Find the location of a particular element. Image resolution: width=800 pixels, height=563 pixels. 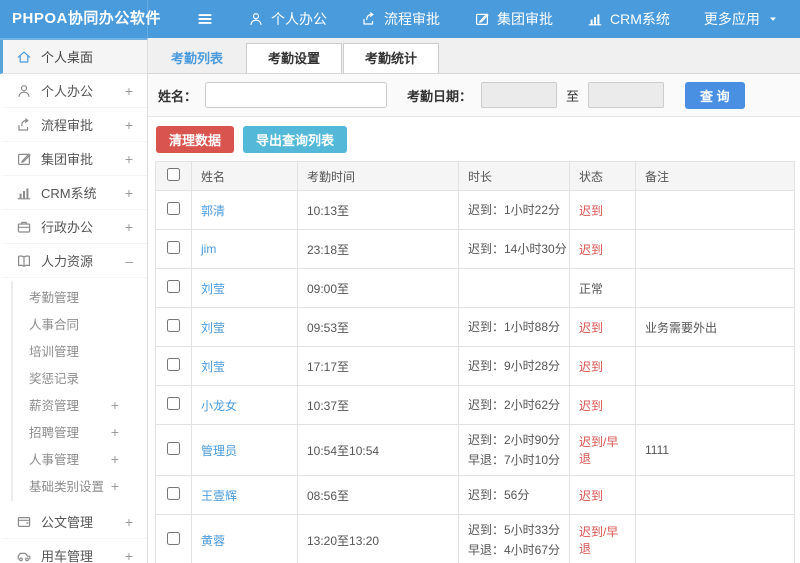

employee-name-link: 管理员 is located at coordinates (219, 451).